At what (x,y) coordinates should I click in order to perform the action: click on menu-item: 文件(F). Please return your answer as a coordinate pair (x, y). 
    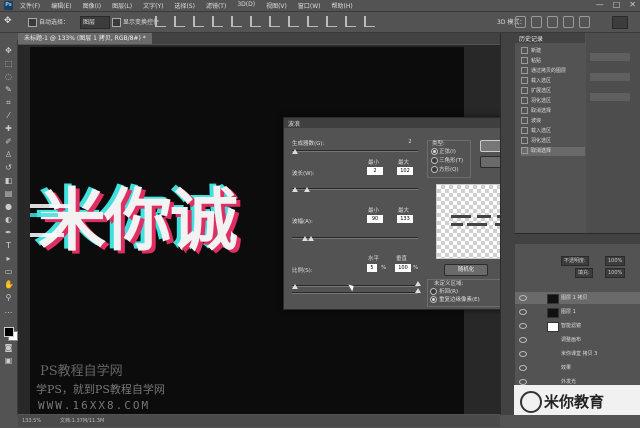
    Looking at the image, I should click on (30, 5).